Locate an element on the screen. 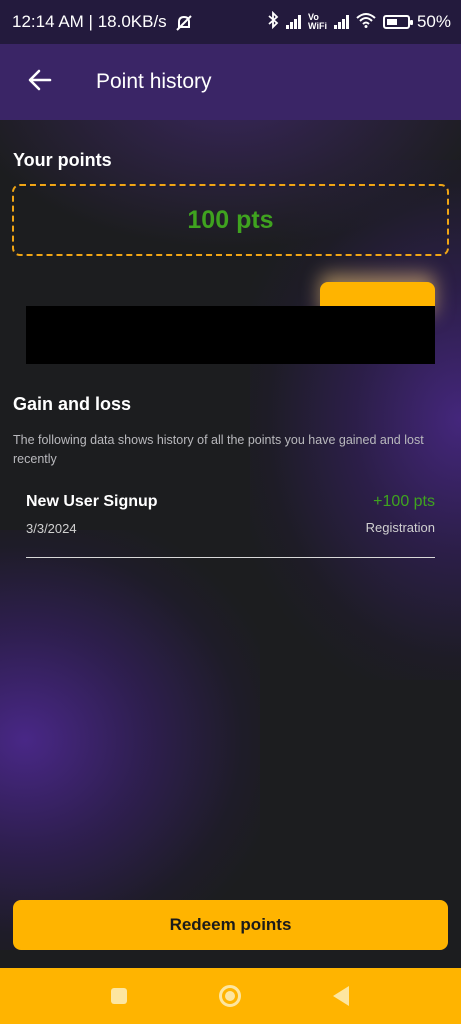  redeem-points-label: Redeem points is located at coordinates (230, 924).